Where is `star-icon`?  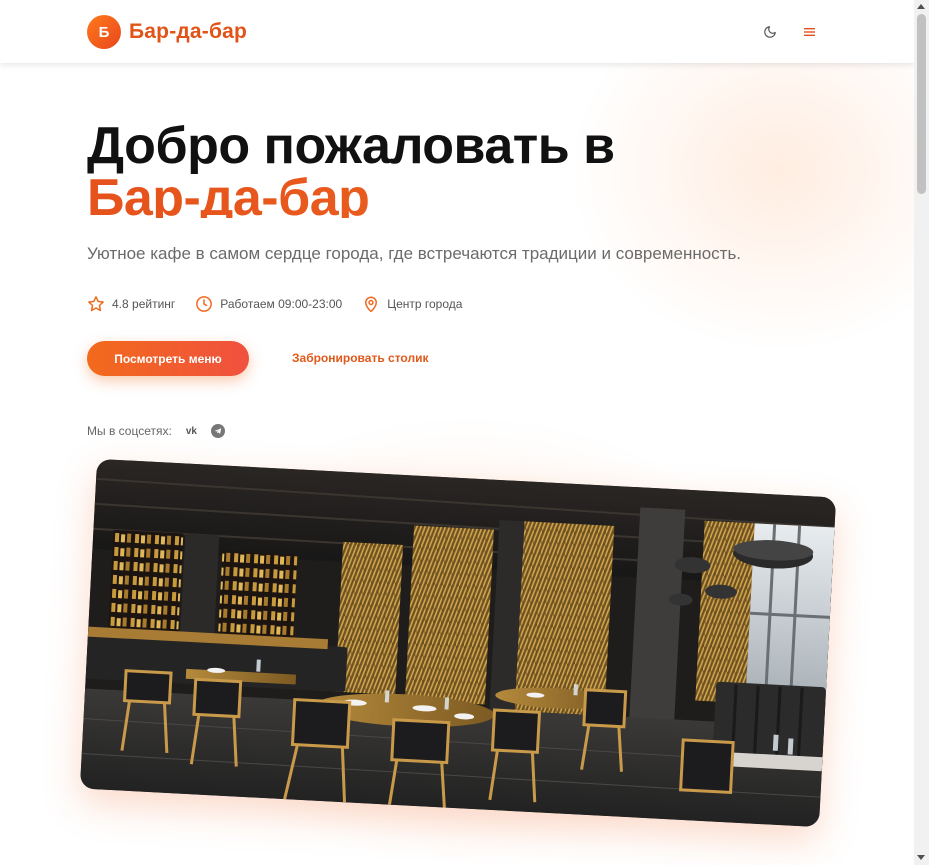
star-icon is located at coordinates (96, 304).